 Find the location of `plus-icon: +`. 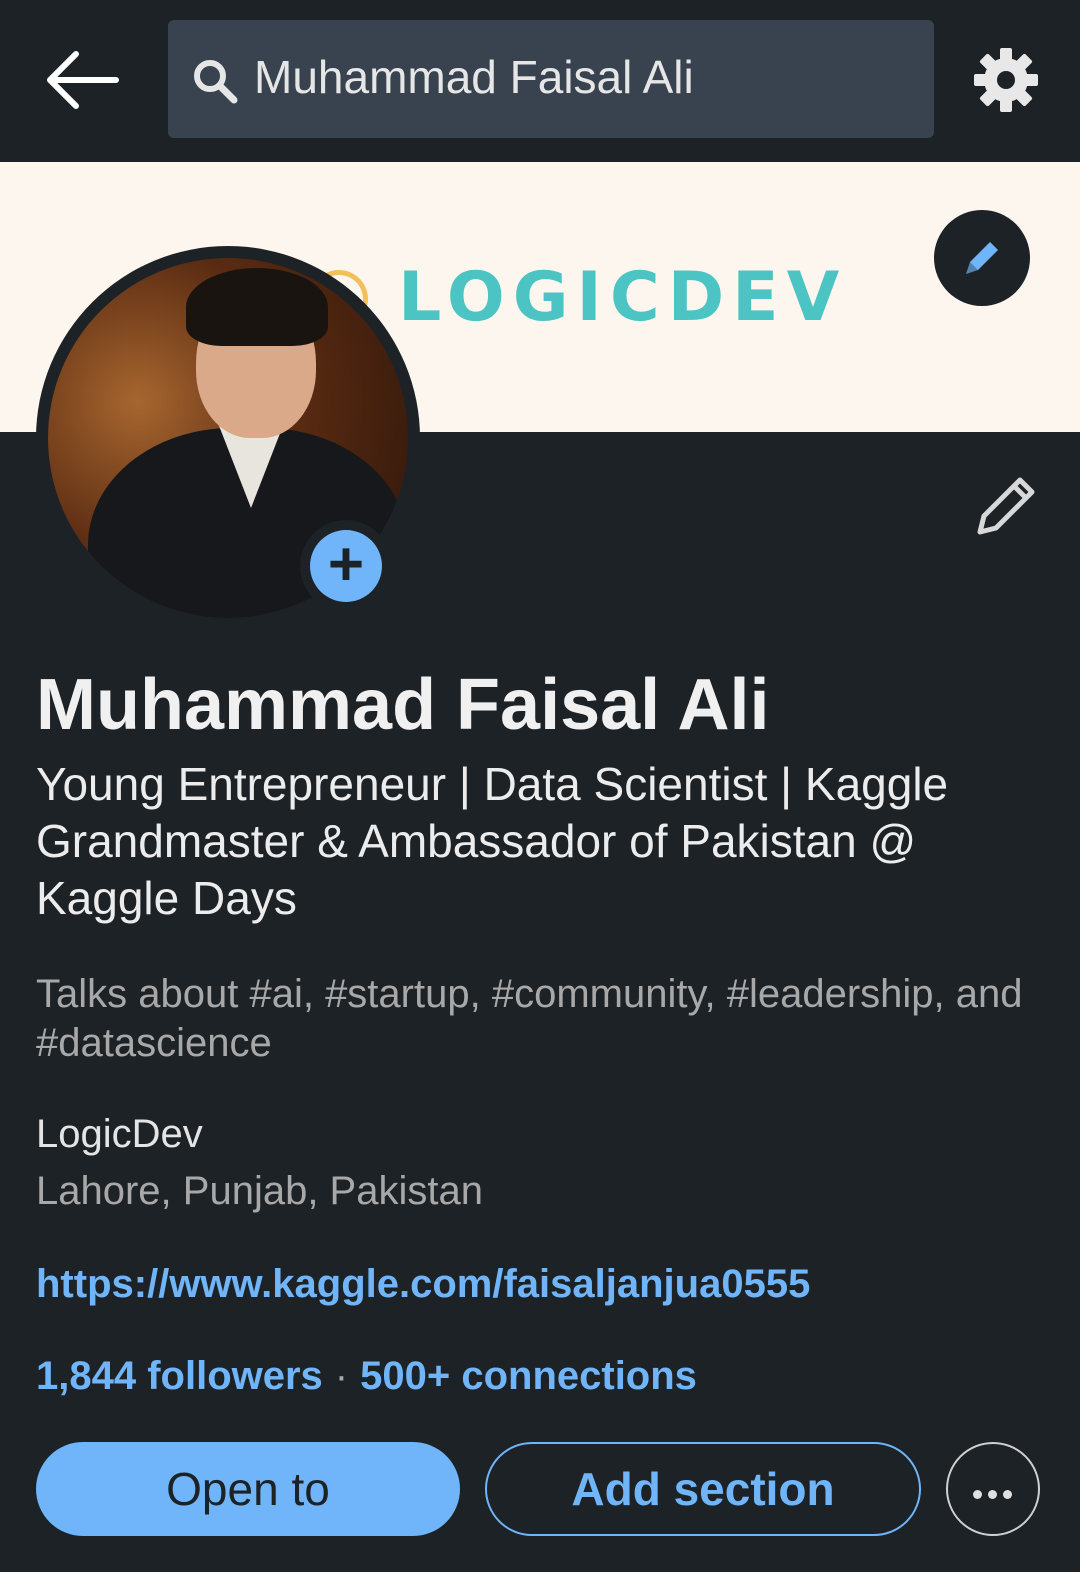

plus-icon: + is located at coordinates (346, 566).